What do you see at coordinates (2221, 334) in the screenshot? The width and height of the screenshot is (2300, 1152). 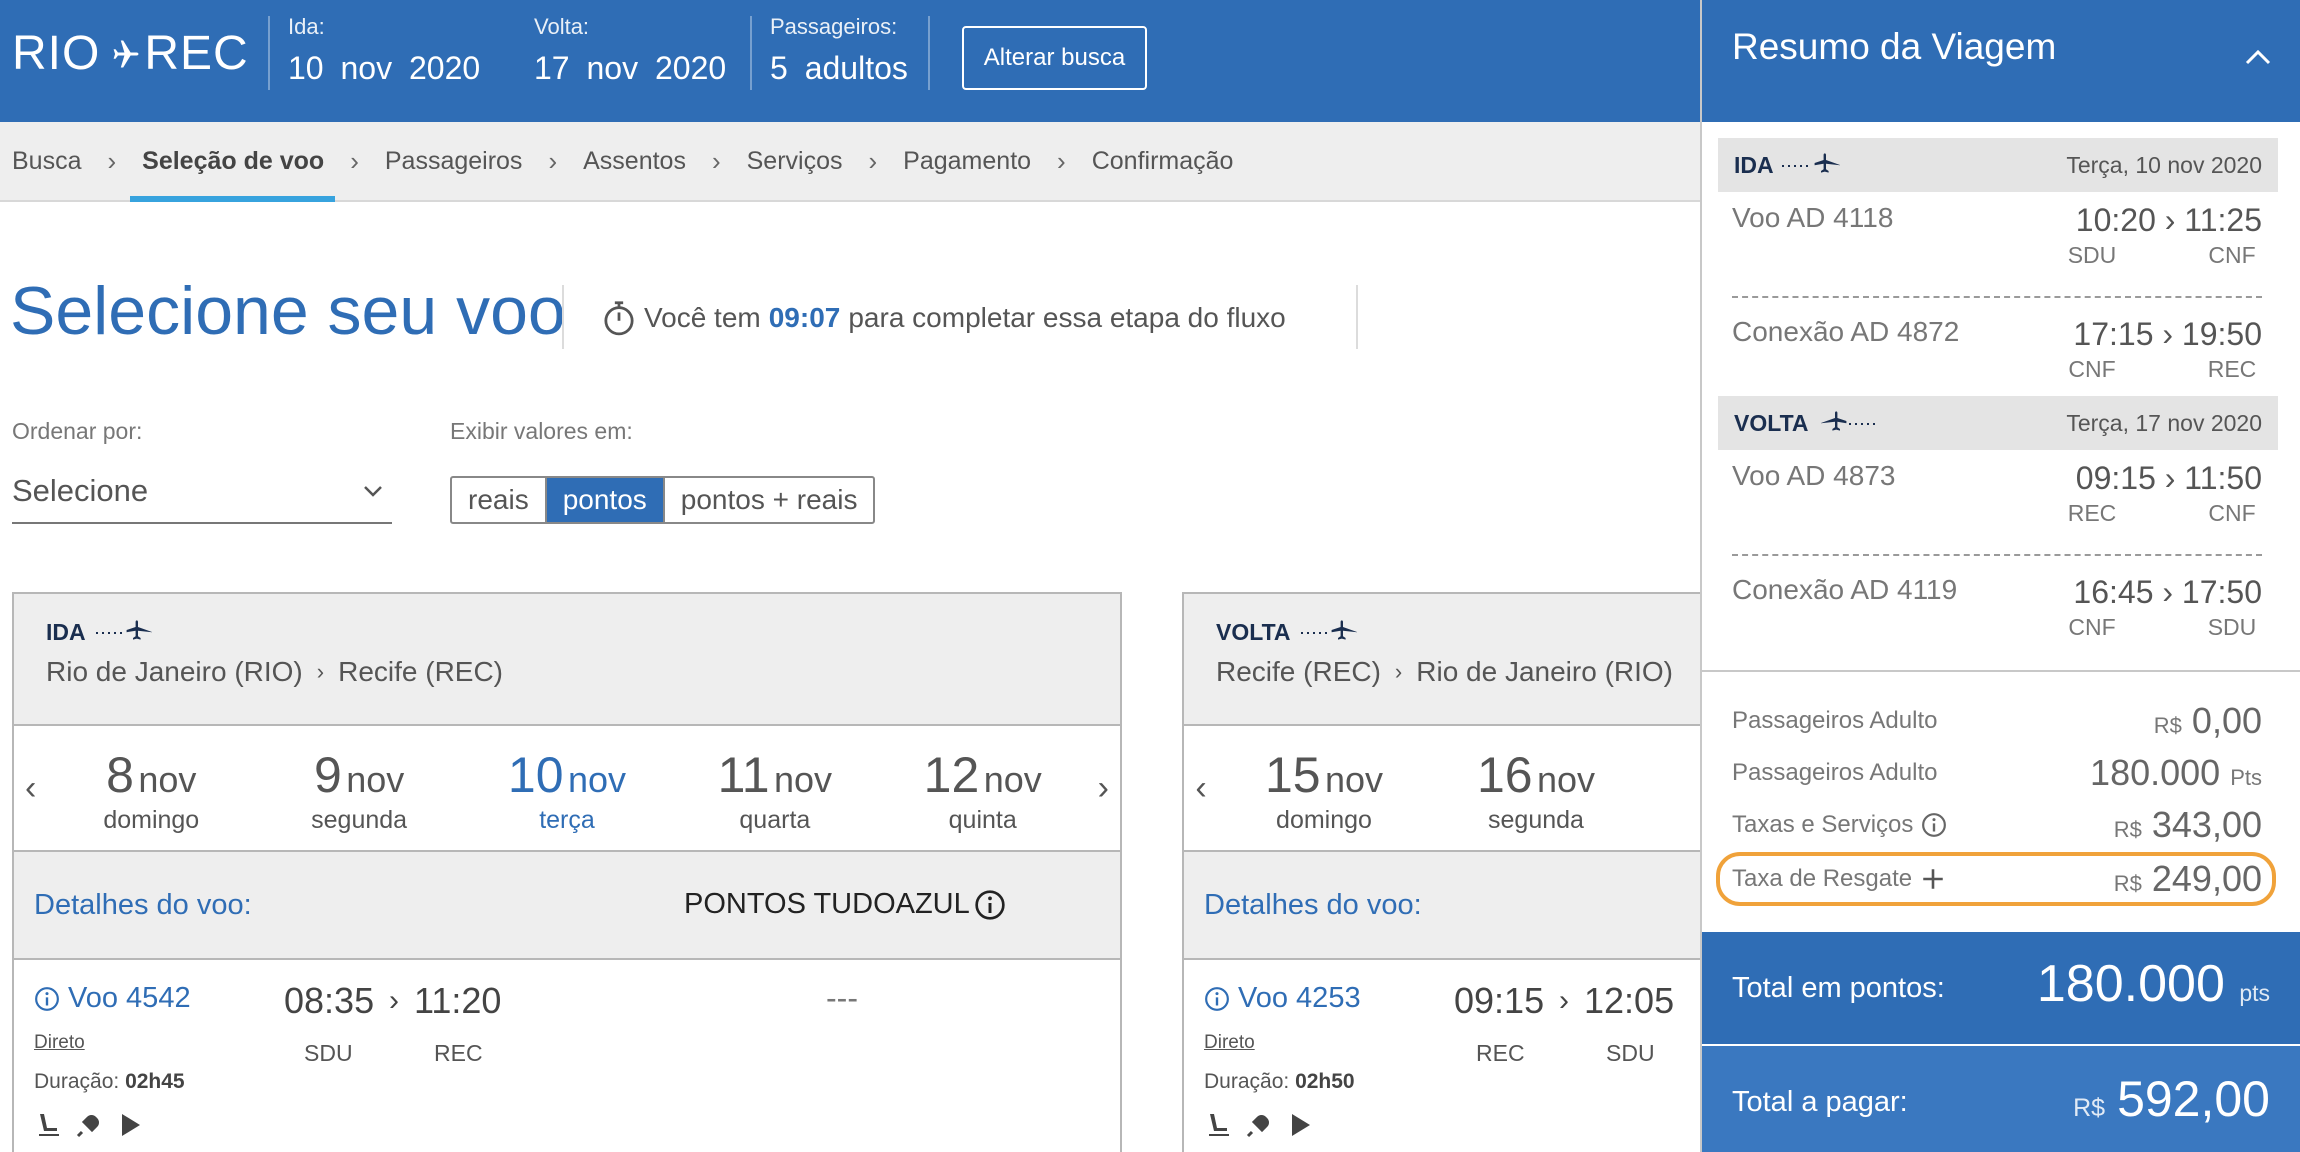 I see `segment-arr: 19:50` at bounding box center [2221, 334].